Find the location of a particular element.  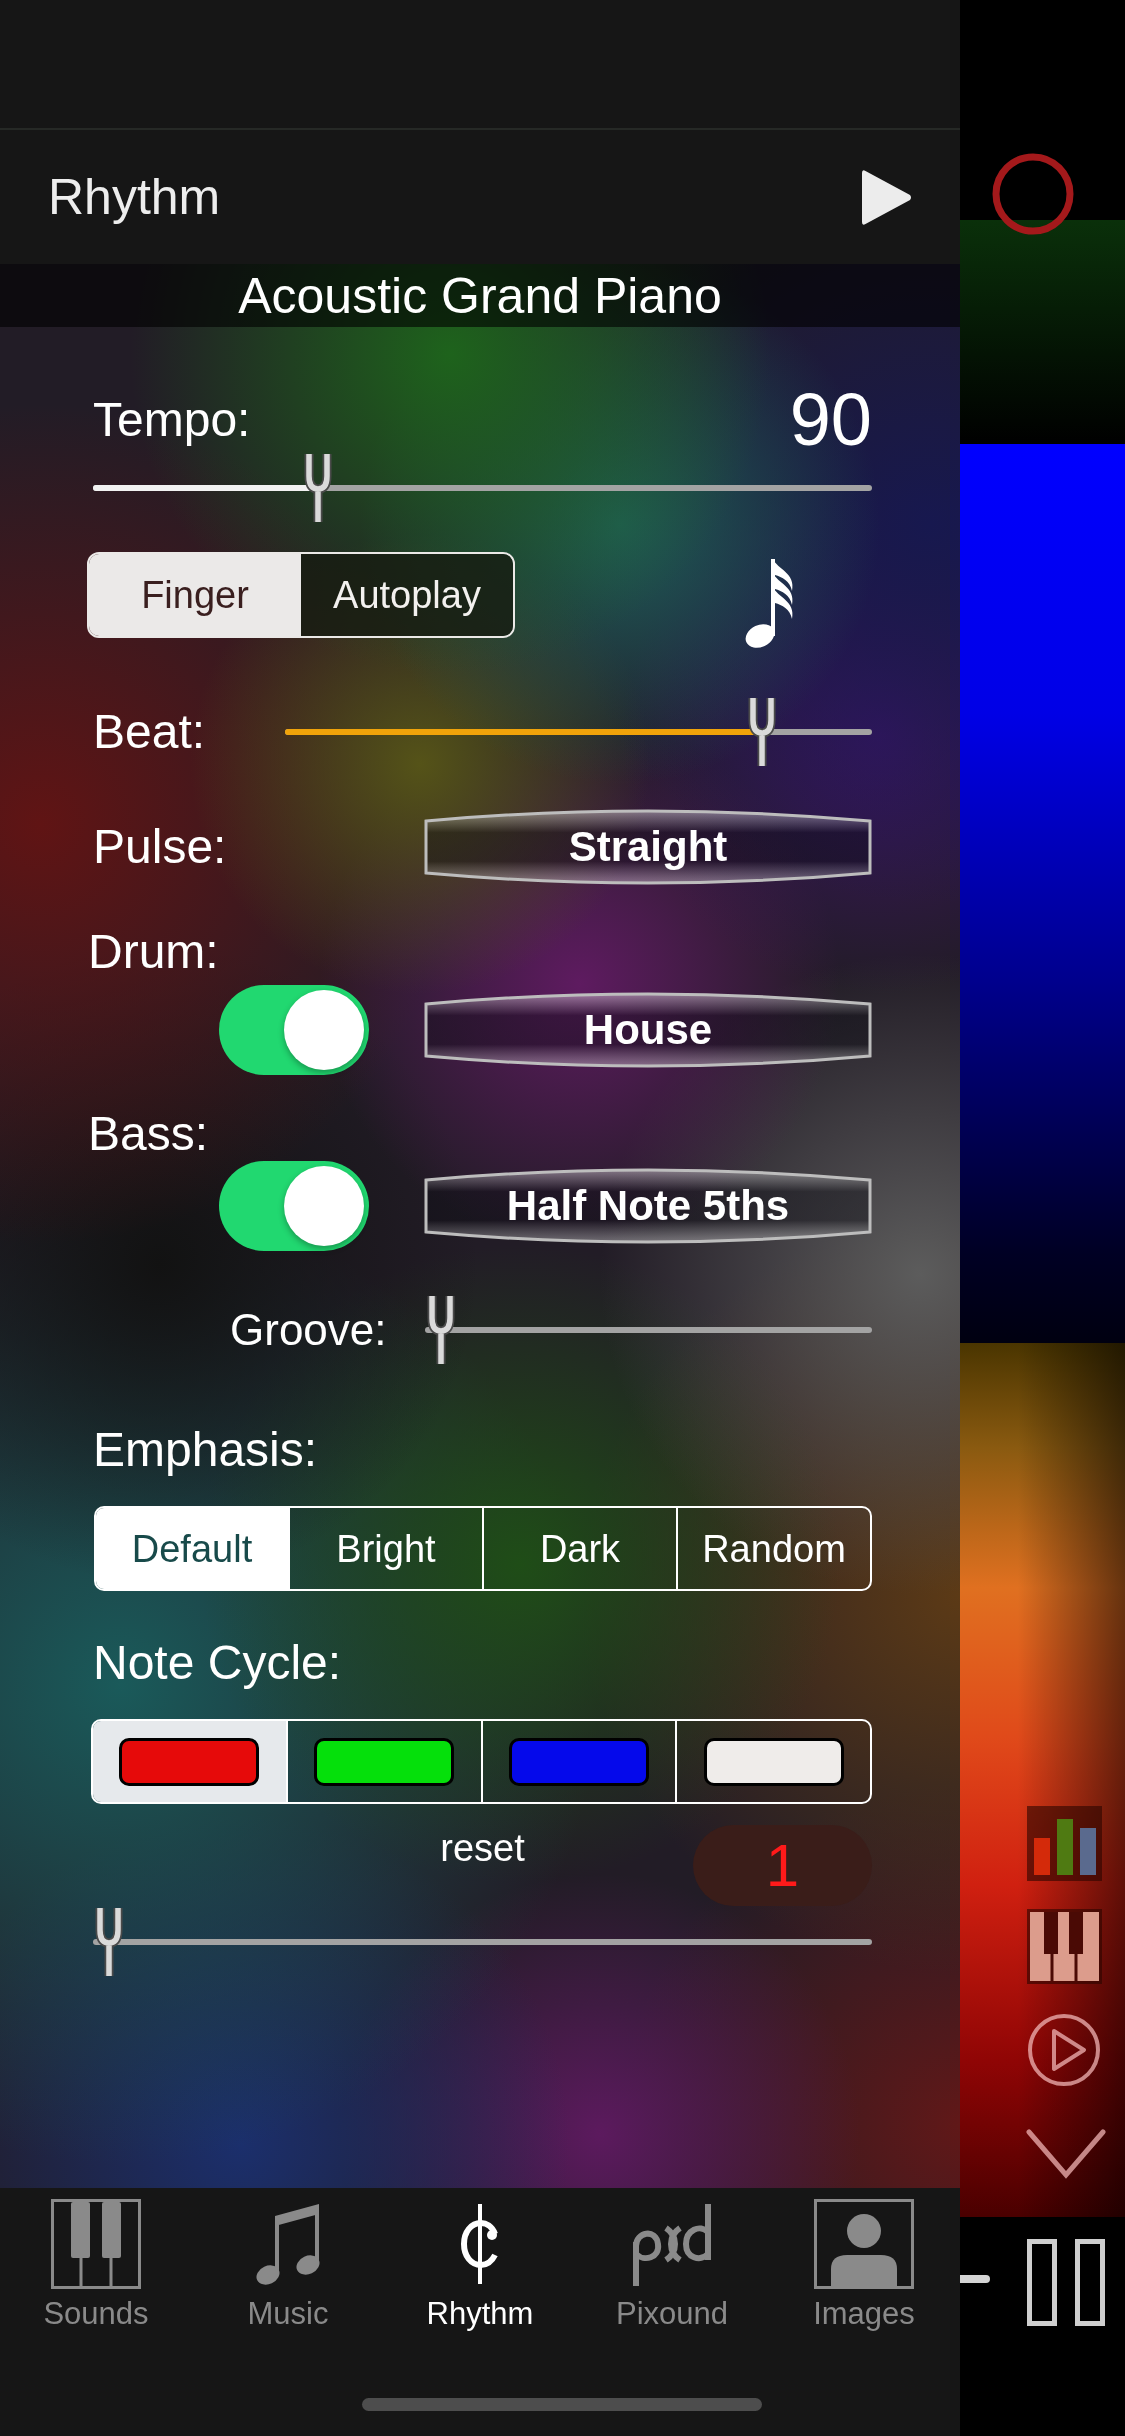

play-circle-icon is located at coordinates (1064, 2050).